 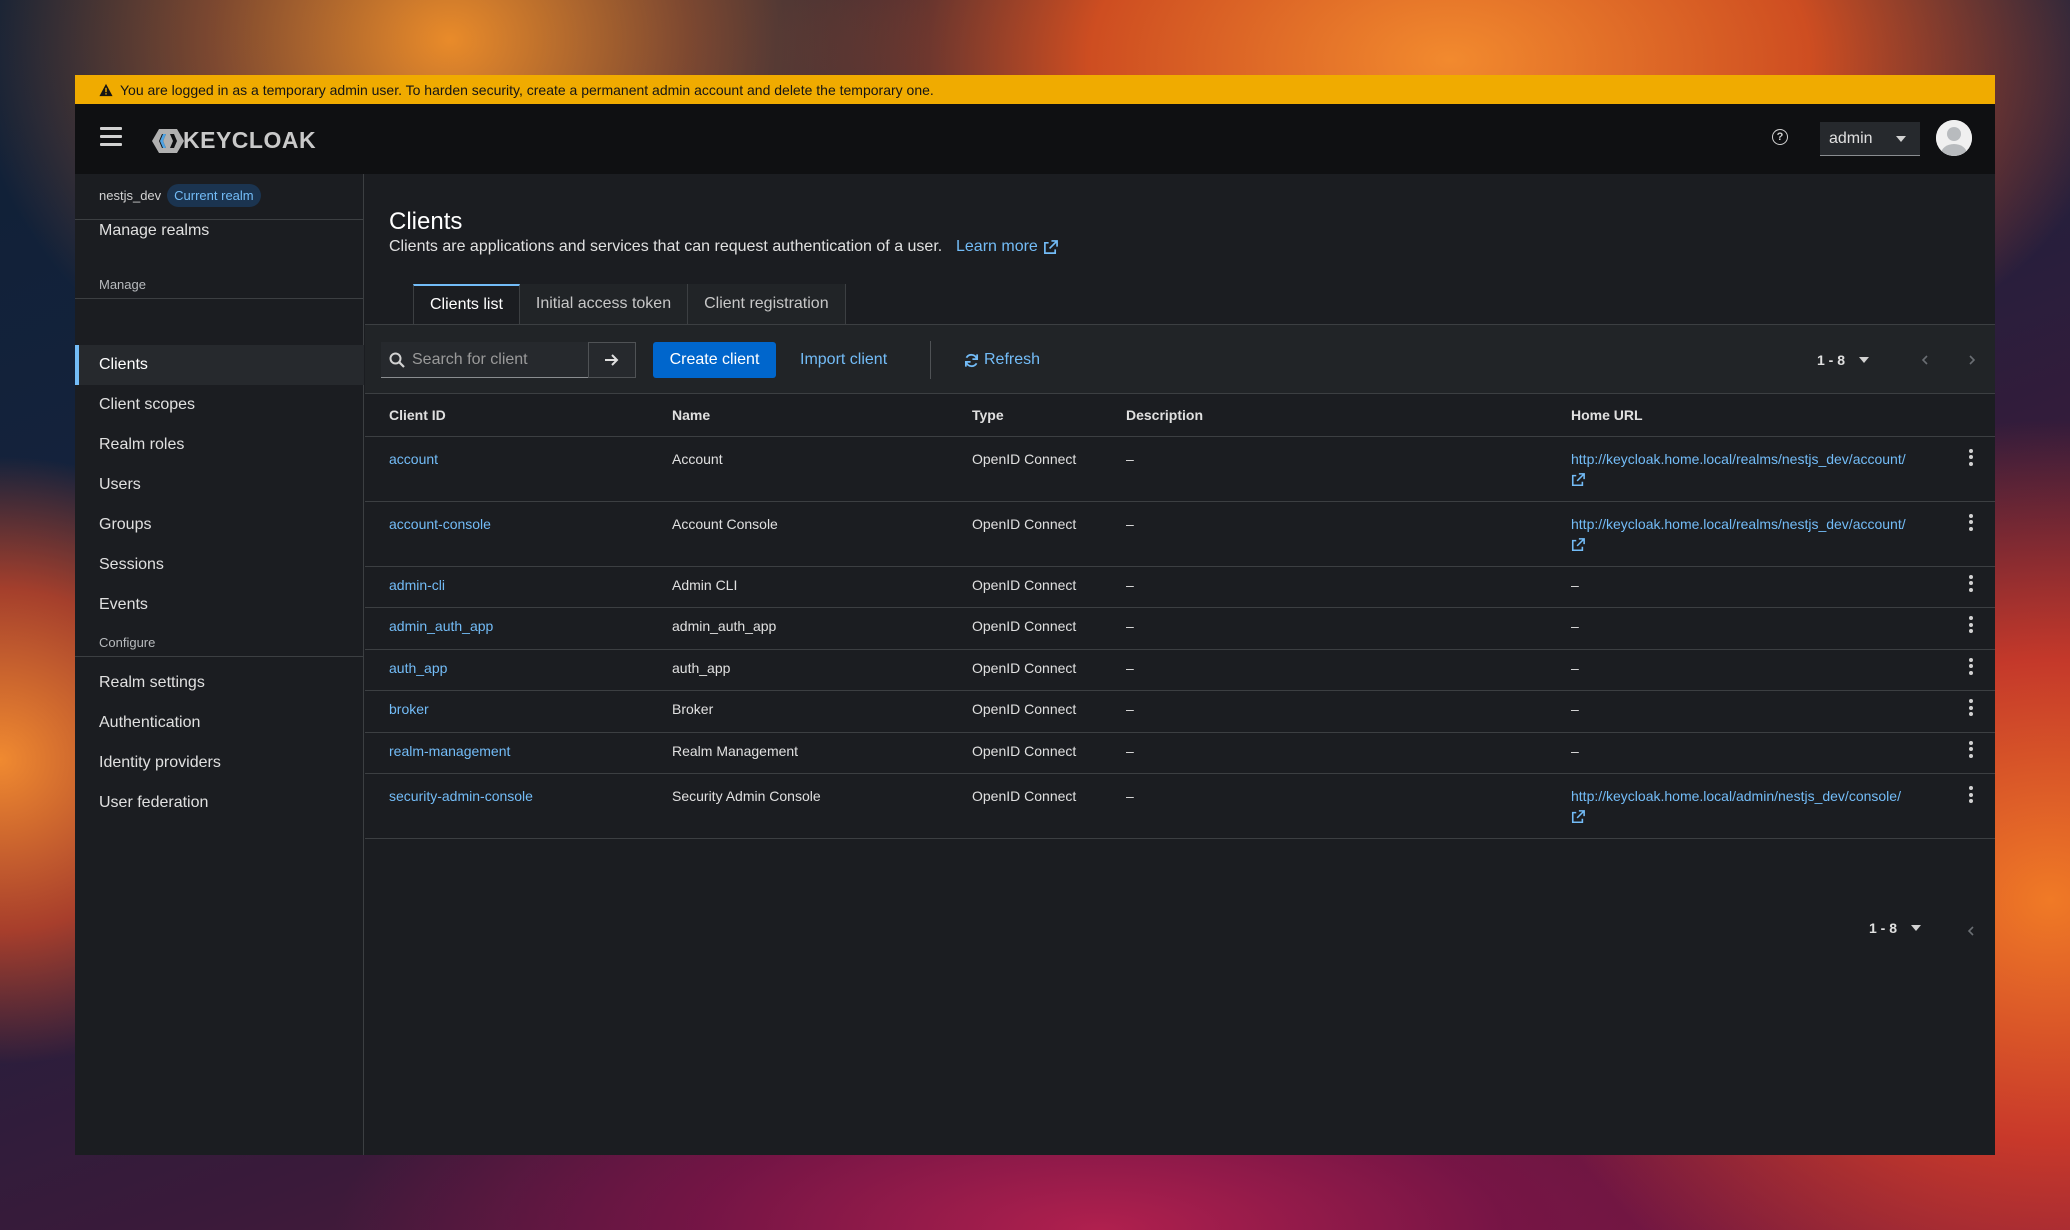 I want to click on sidebar-item-clients: Clients, so click(x=123, y=365).